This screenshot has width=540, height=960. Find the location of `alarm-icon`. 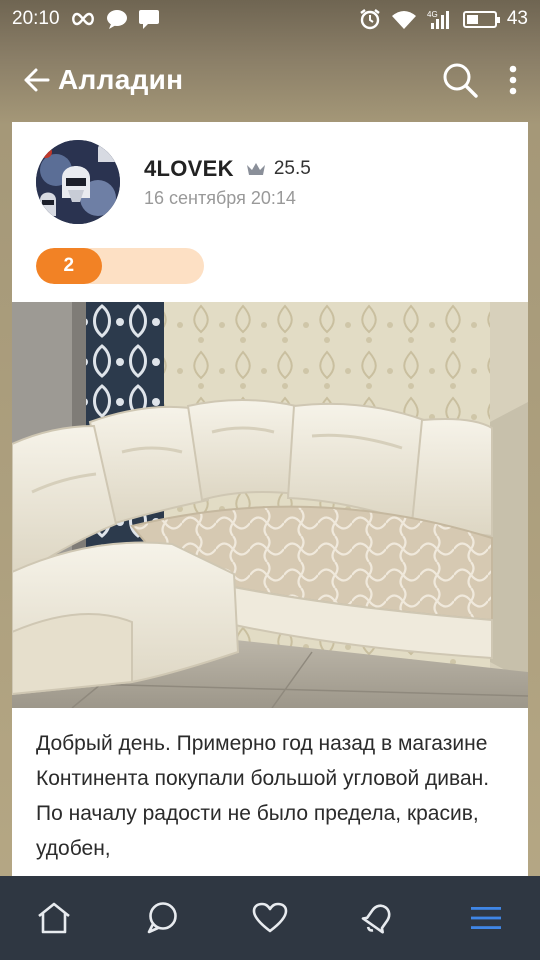

alarm-icon is located at coordinates (370, 19).